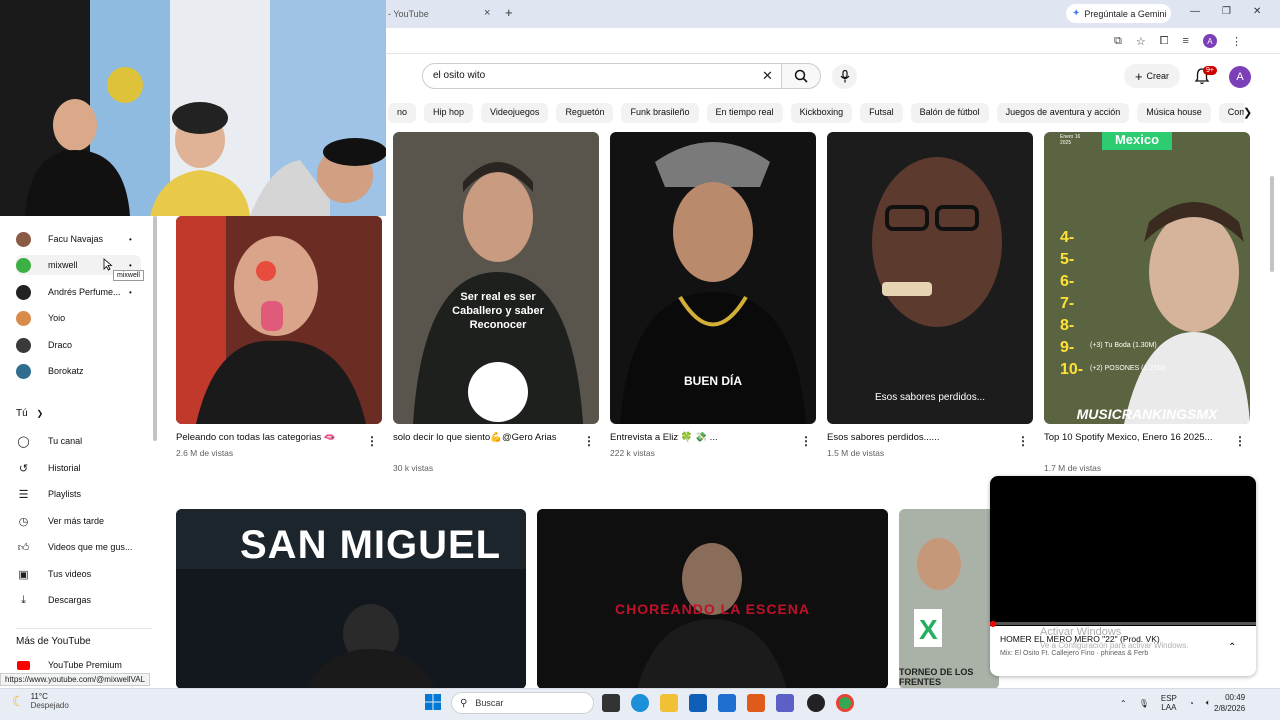 The width and height of the screenshot is (1280, 720). Describe the element at coordinates (611, 703) in the screenshot. I see `task-view-icon` at that location.